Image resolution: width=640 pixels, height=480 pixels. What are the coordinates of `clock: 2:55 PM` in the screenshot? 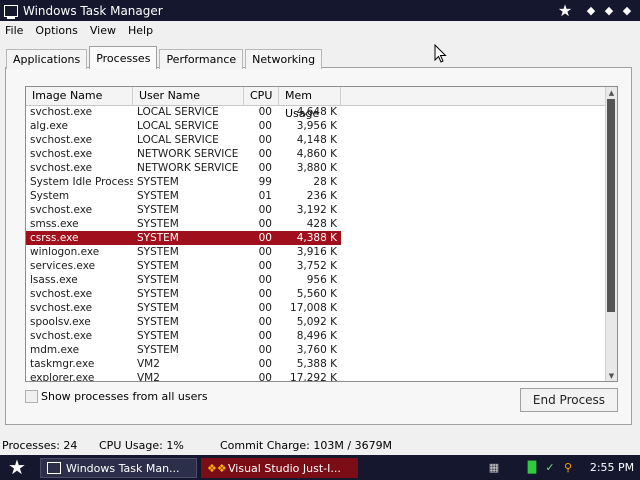 It's located at (612, 467).